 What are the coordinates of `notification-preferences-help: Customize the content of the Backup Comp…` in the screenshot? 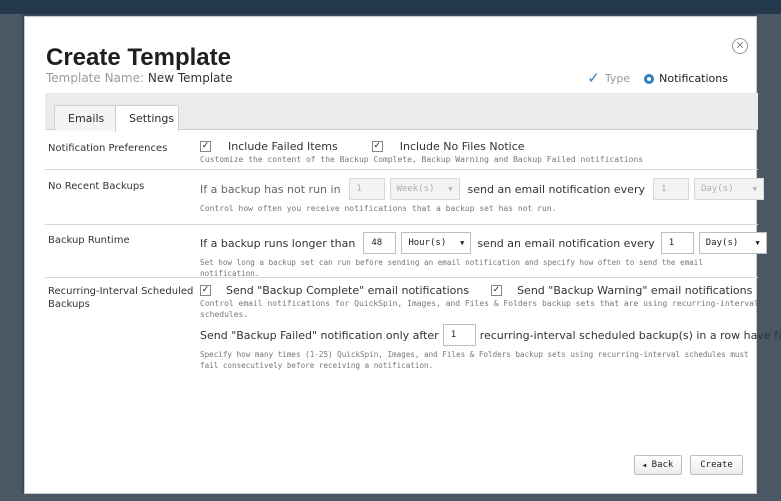 It's located at (422, 159).